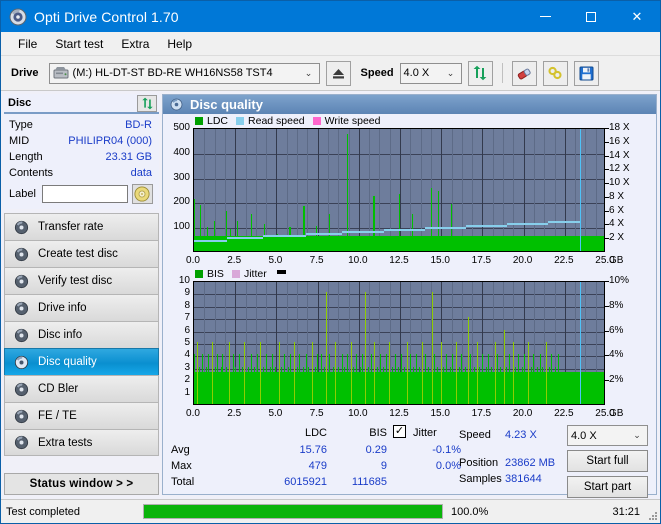  I want to click on close-button: ✕, so click(637, 16).